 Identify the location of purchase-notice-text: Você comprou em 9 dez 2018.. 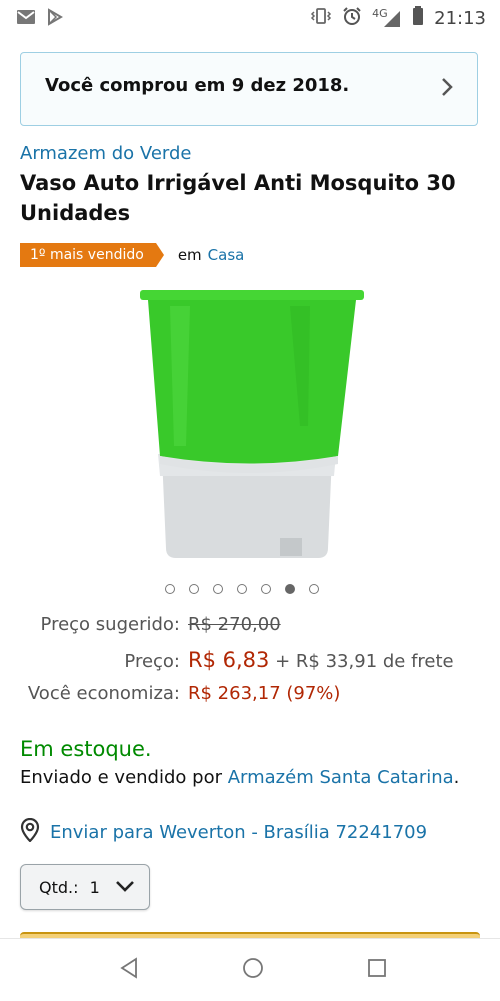
(197, 85).